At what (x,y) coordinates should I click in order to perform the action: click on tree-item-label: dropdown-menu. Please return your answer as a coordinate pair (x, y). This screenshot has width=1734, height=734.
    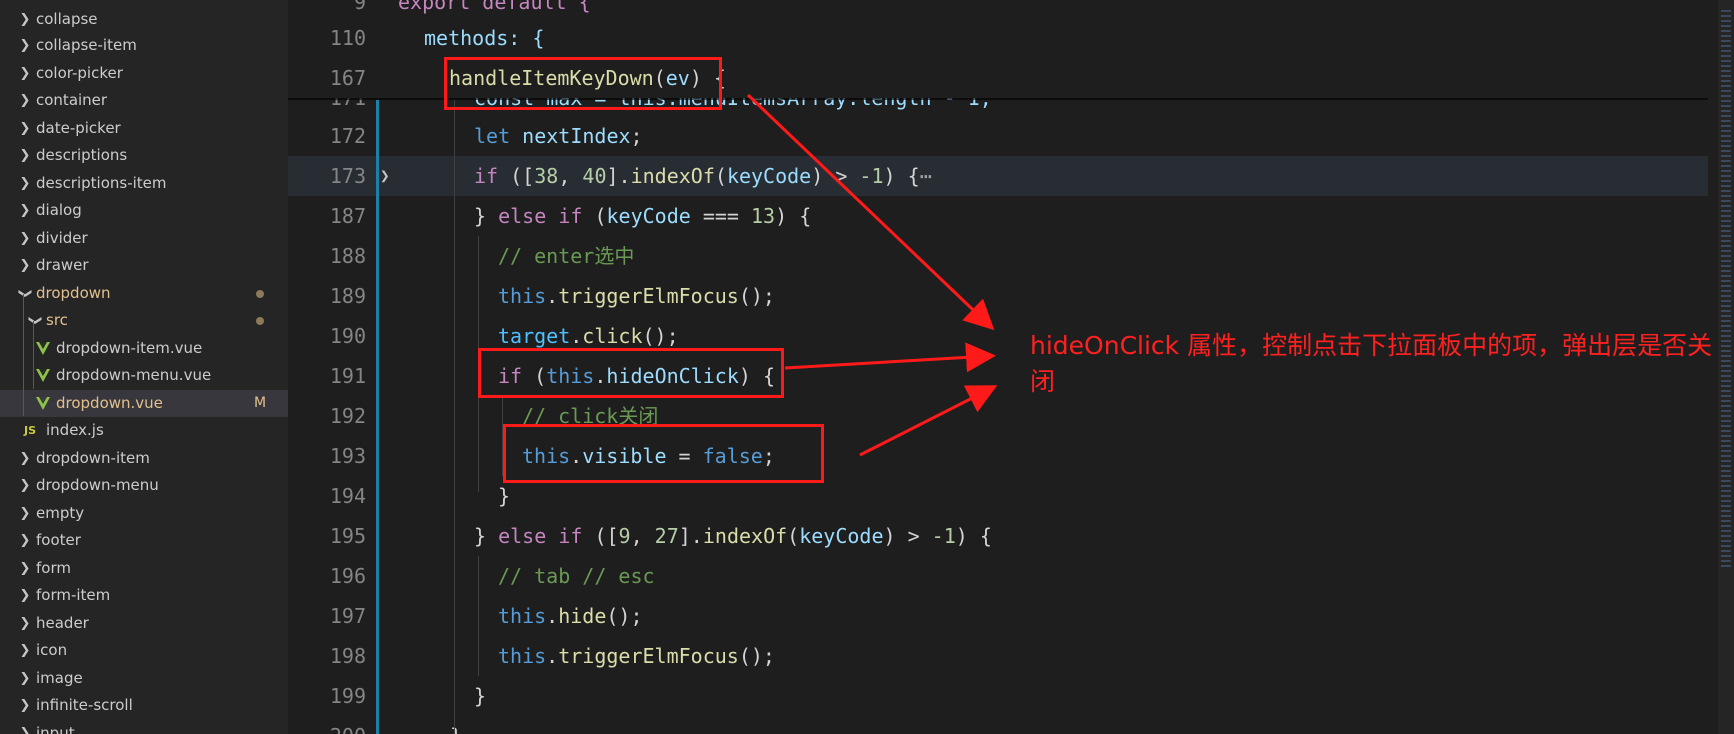
    Looking at the image, I should click on (97, 485).